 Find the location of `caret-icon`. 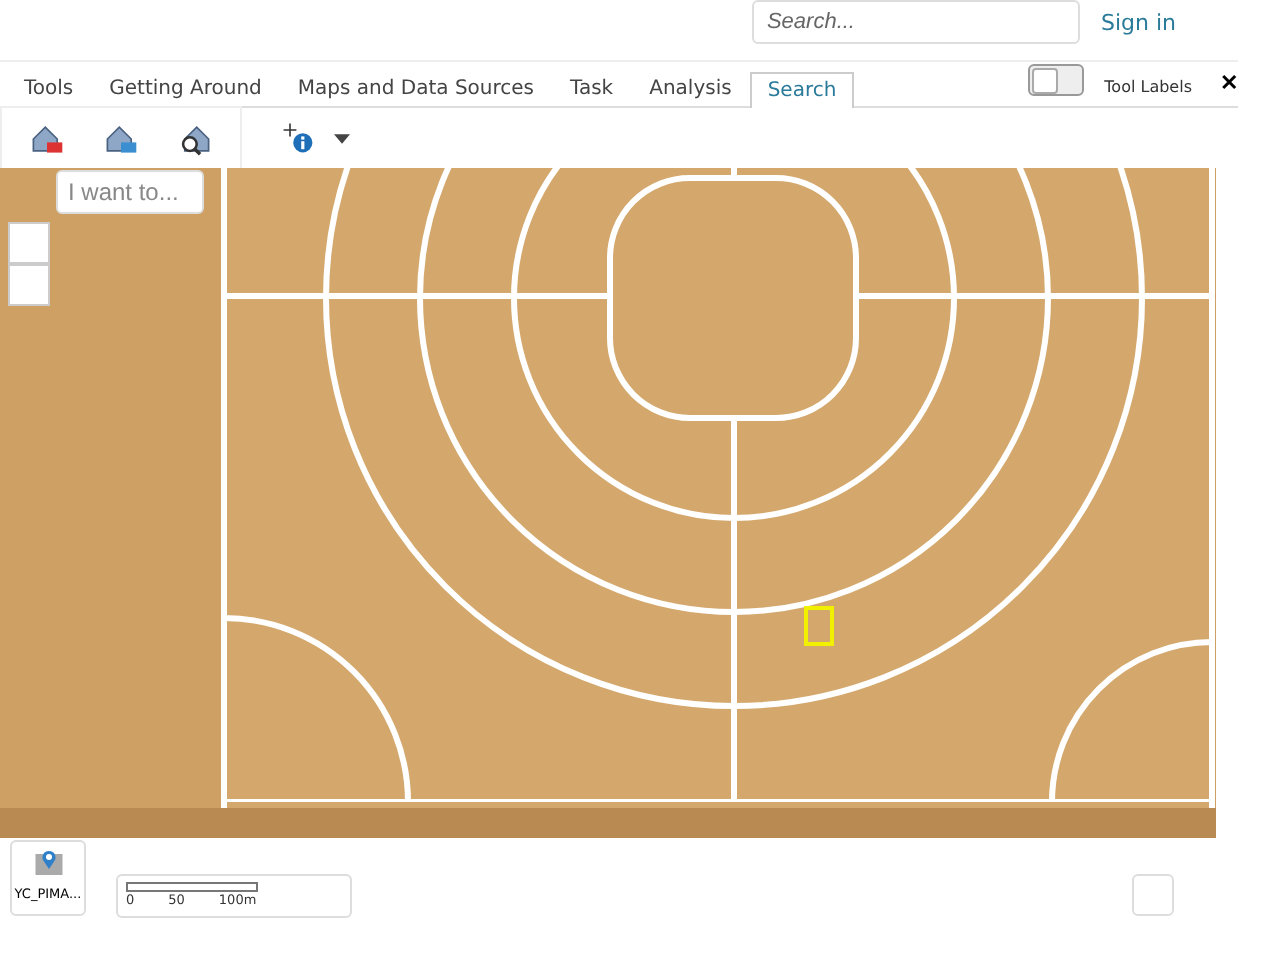

caret-icon is located at coordinates (342, 138).